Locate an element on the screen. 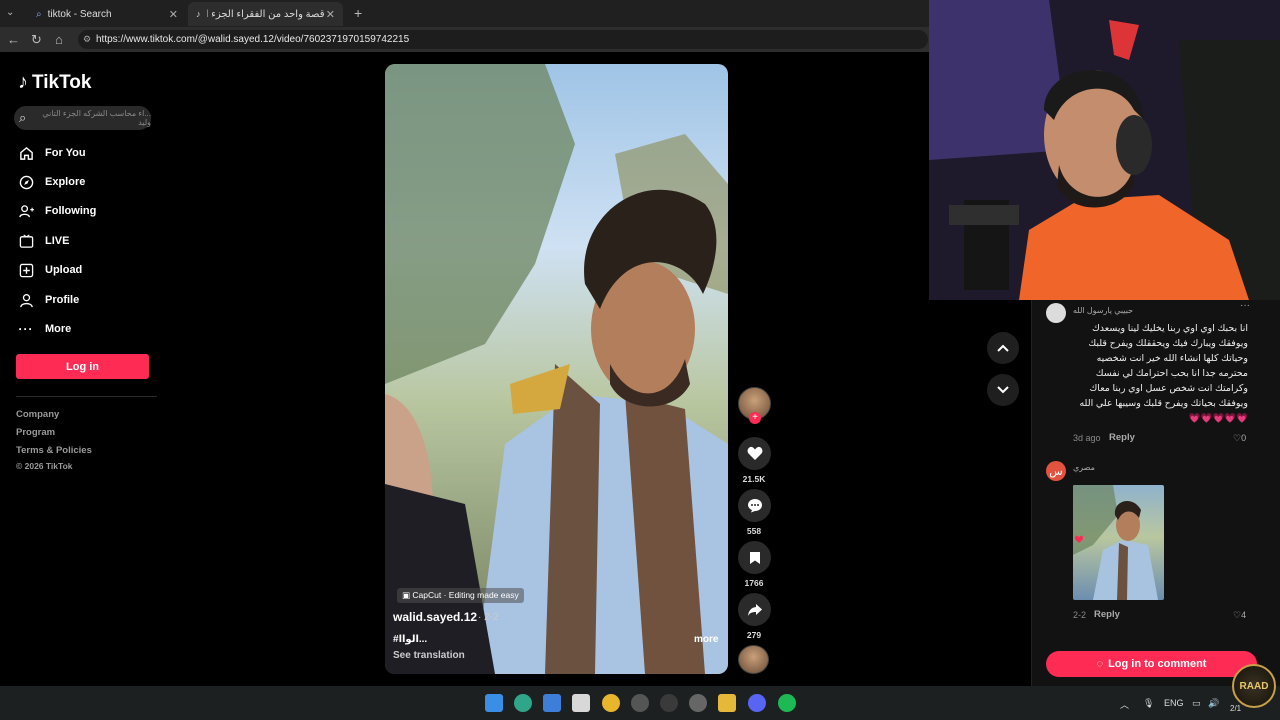 This screenshot has width=1280, height=720. chevron-up-icon is located at coordinates (1003, 348).